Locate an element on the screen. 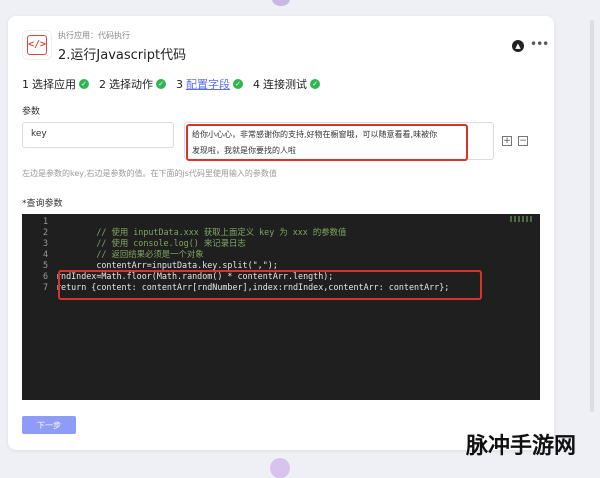  app-subtitle: 执行应用：代码执行 is located at coordinates (94, 35).